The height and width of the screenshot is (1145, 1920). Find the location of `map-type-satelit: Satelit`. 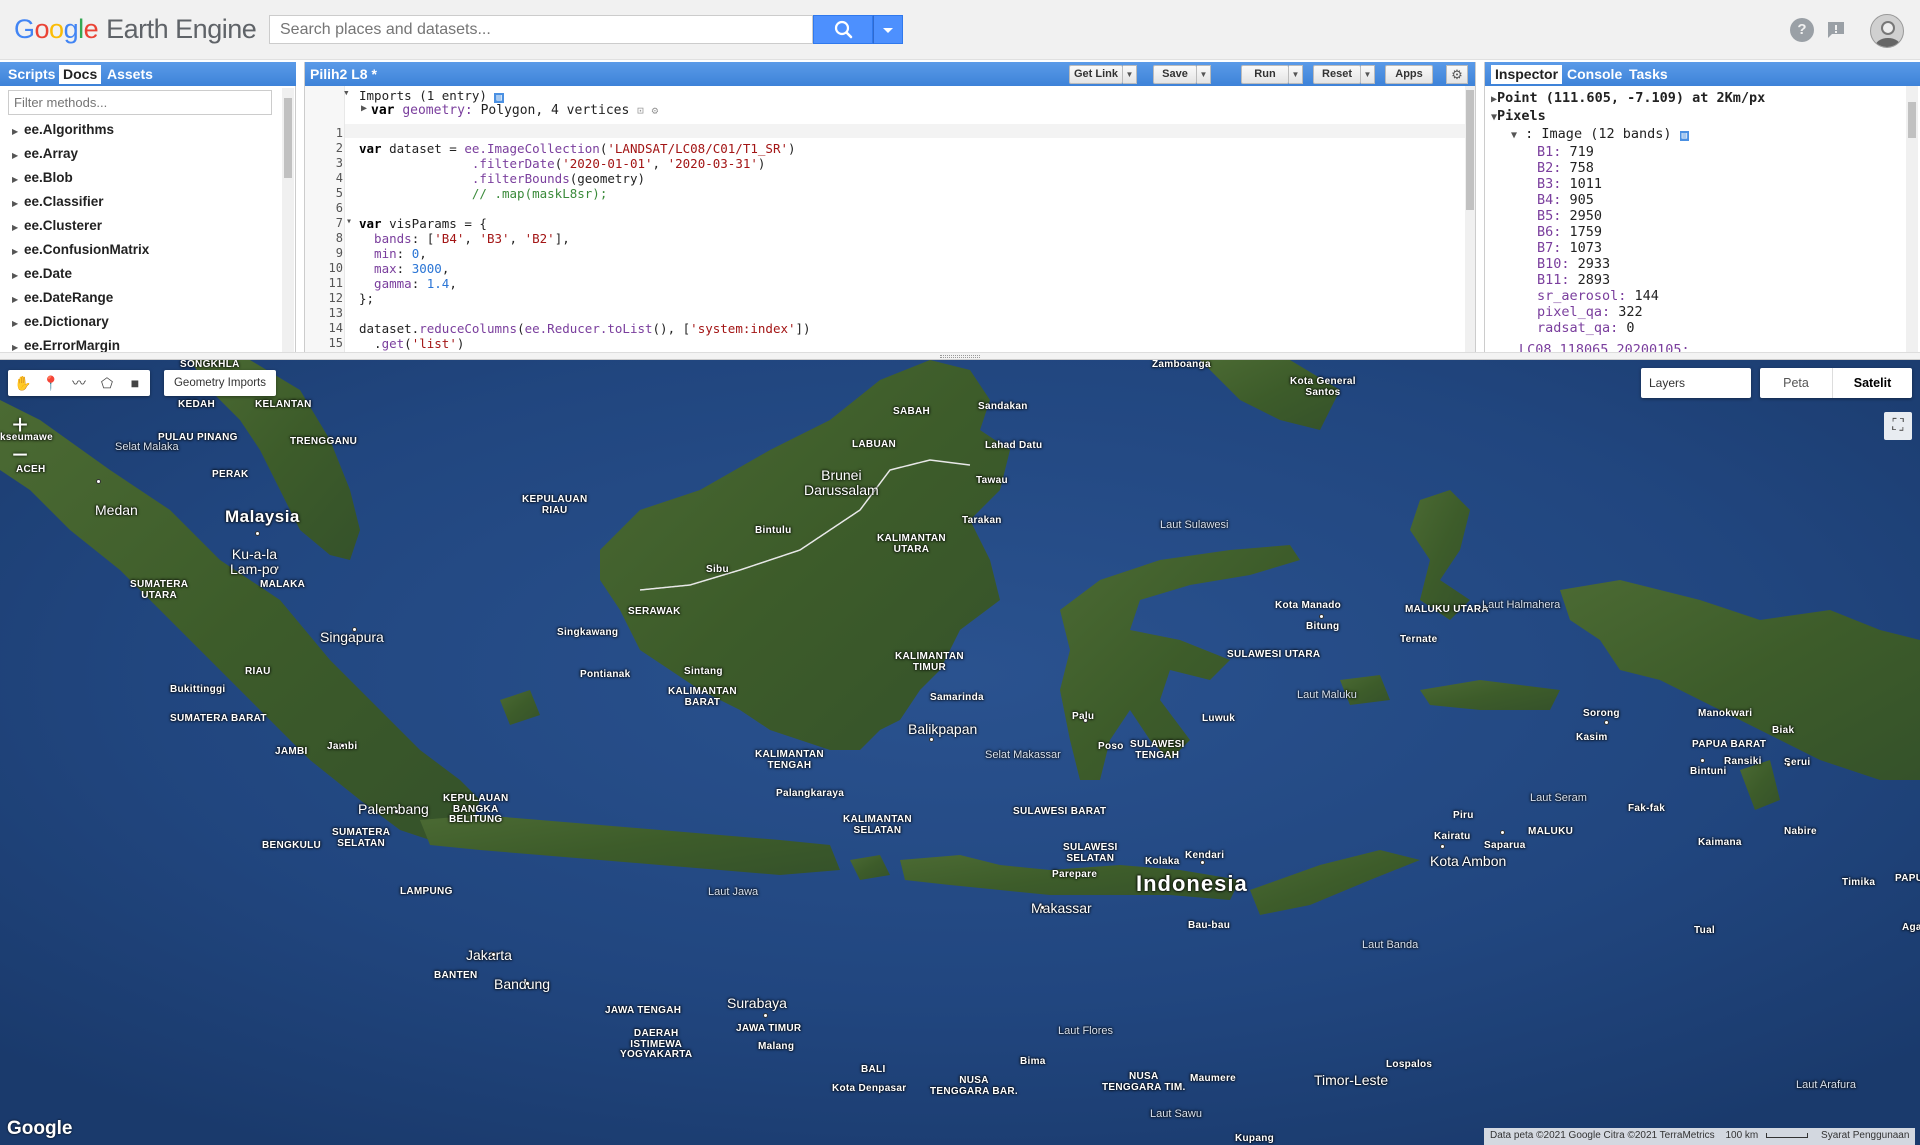

map-type-satelit: Satelit is located at coordinates (1872, 383).